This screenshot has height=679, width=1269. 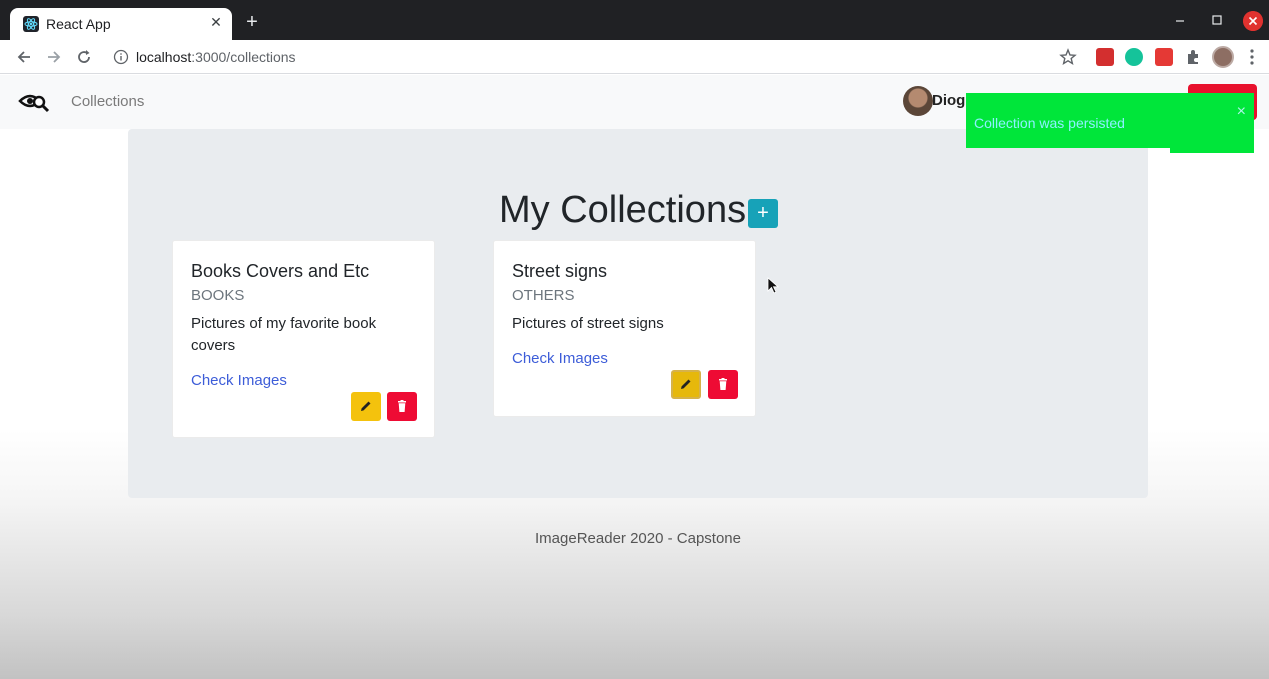 I want to click on toast-strip, so click(x=1212, y=150).